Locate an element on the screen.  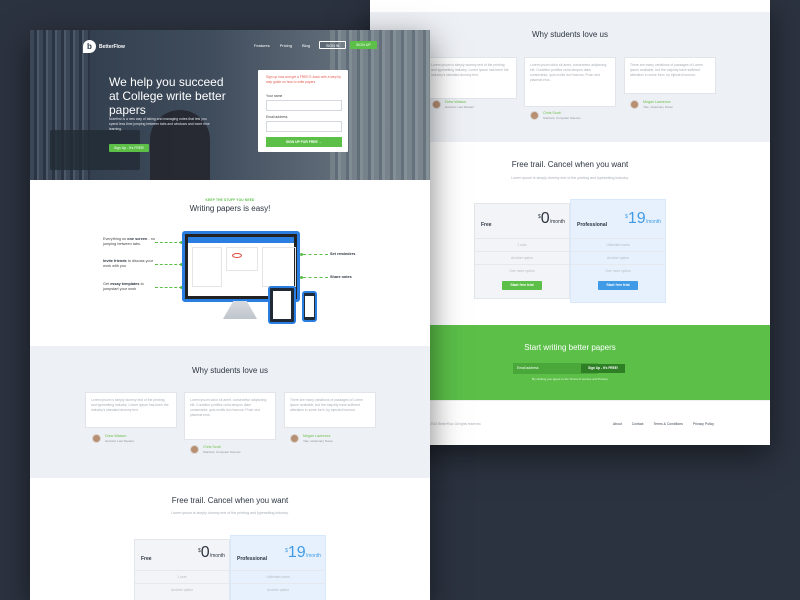
nav-blog: Blog is located at coordinates (306, 45).